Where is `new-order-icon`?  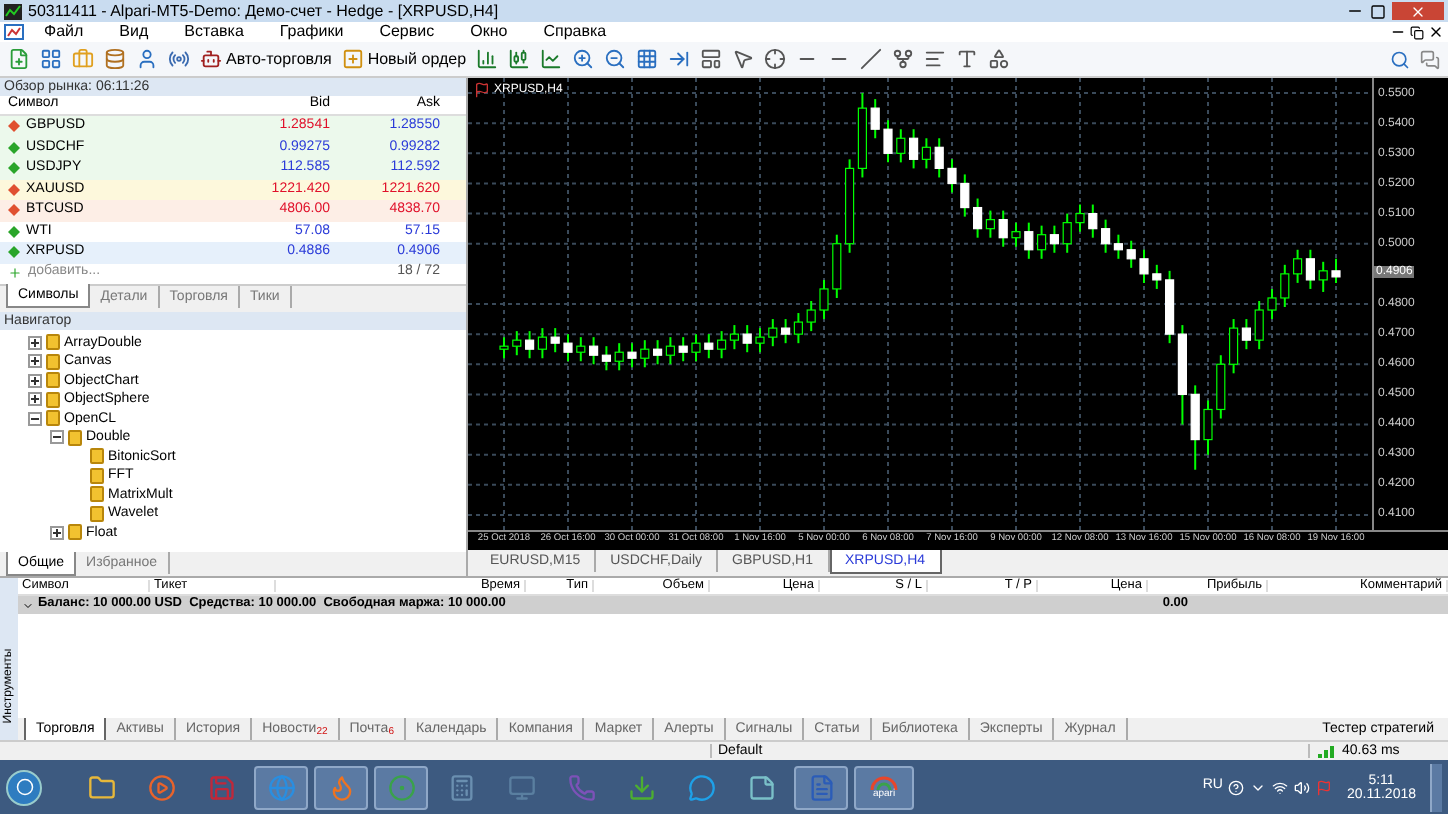 new-order-icon is located at coordinates (352, 59).